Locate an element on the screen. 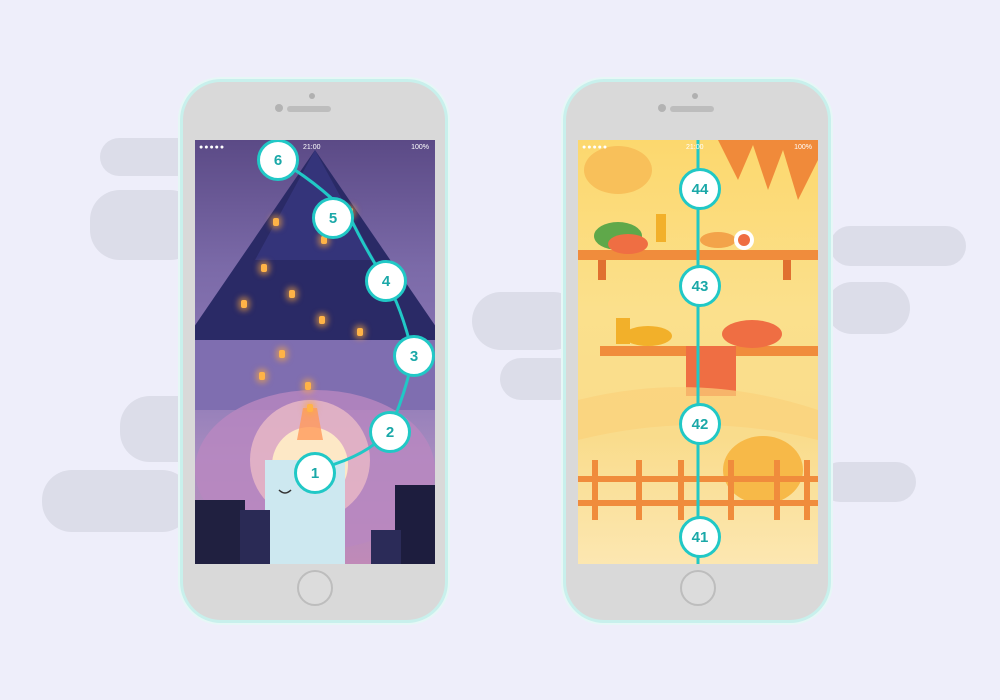  level-node-41: 41 is located at coordinates (700, 537).